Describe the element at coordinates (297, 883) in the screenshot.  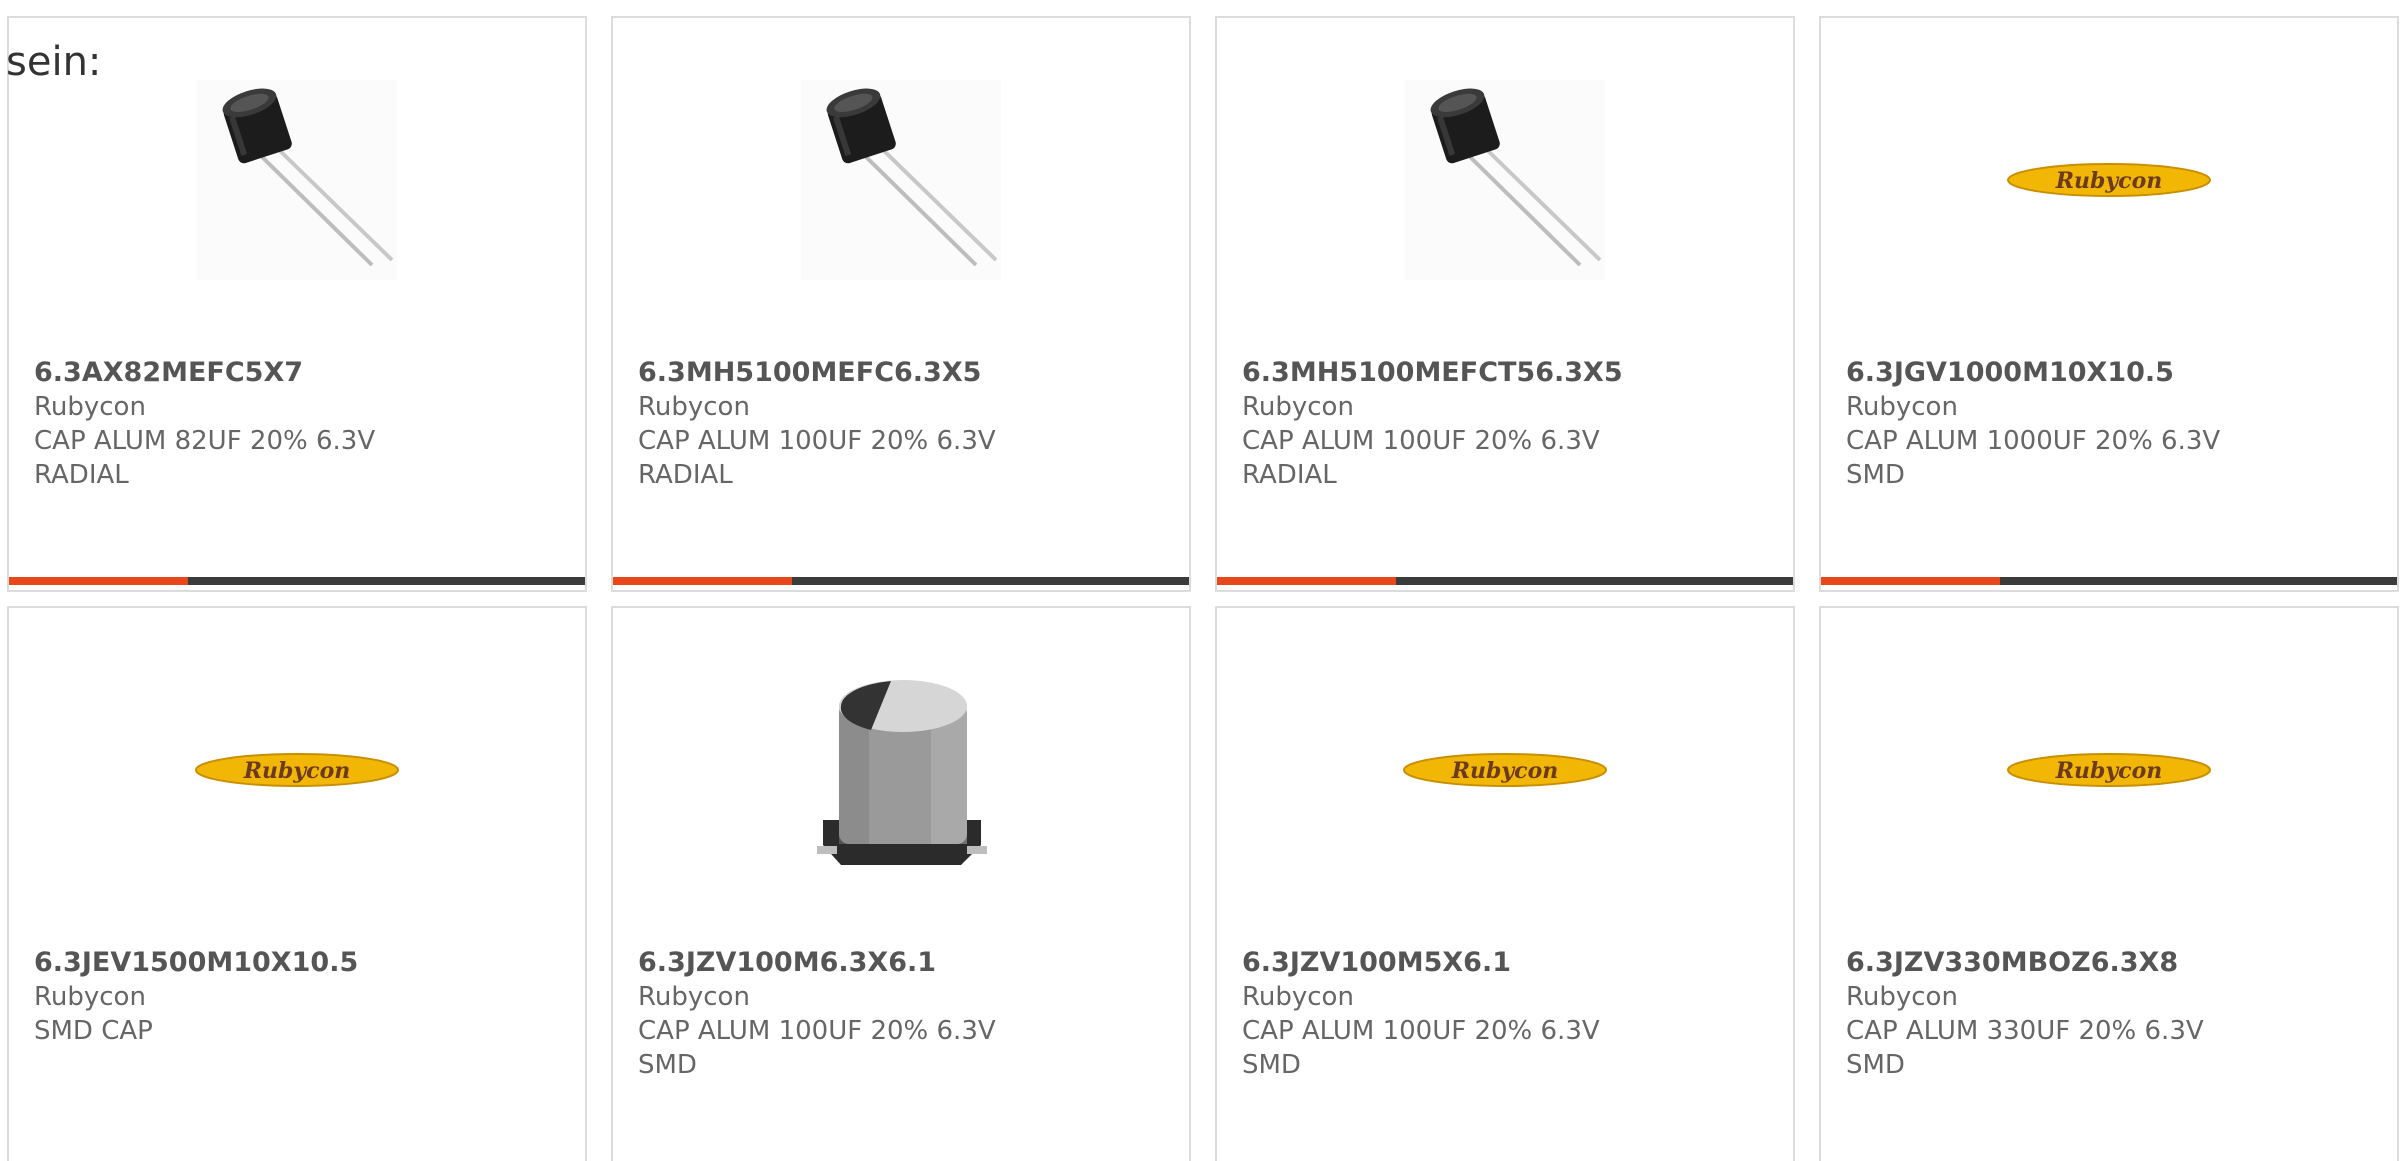
I see `product-card: Rubycon 6.3JEV1500M10X10.5 Rubycon SMD CAP` at that location.